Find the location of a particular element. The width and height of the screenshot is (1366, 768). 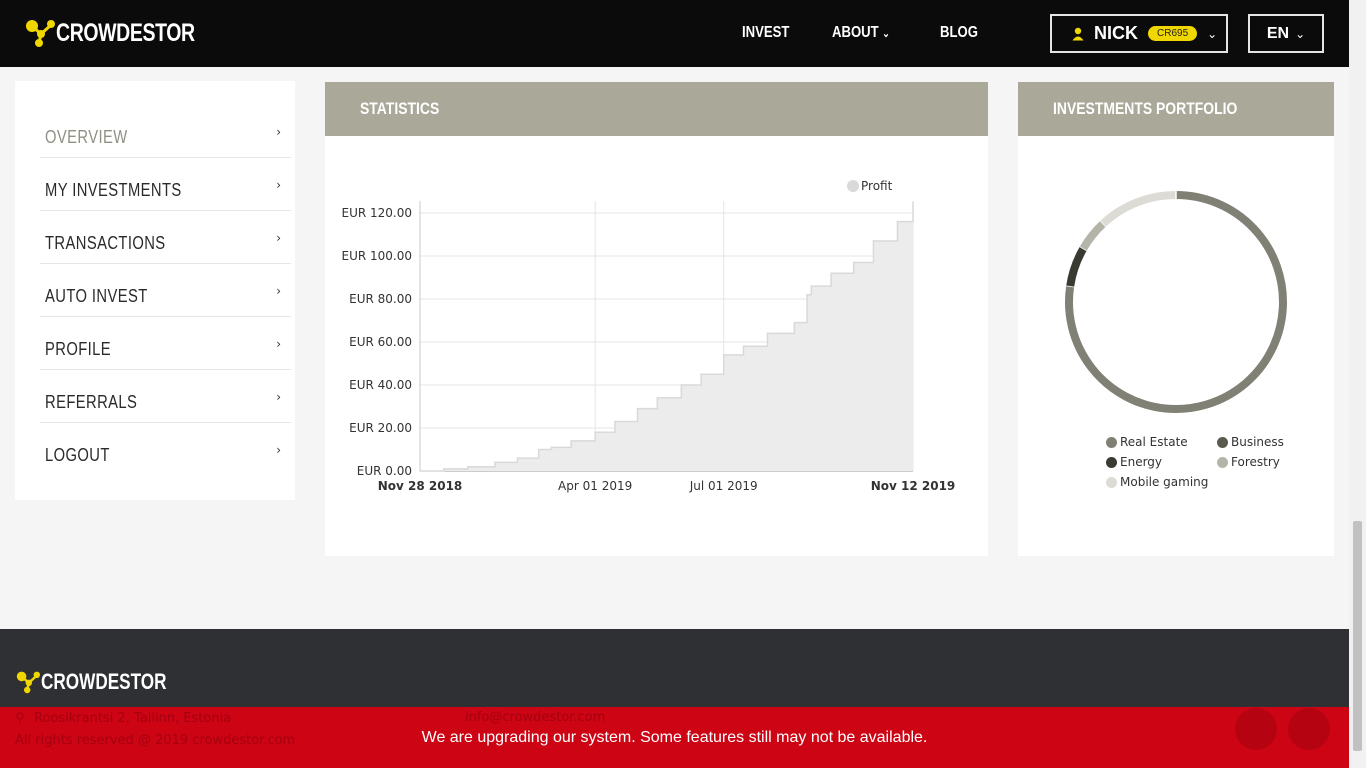

sidebar-item-overview: OVERVIEW › is located at coordinates (165, 131).